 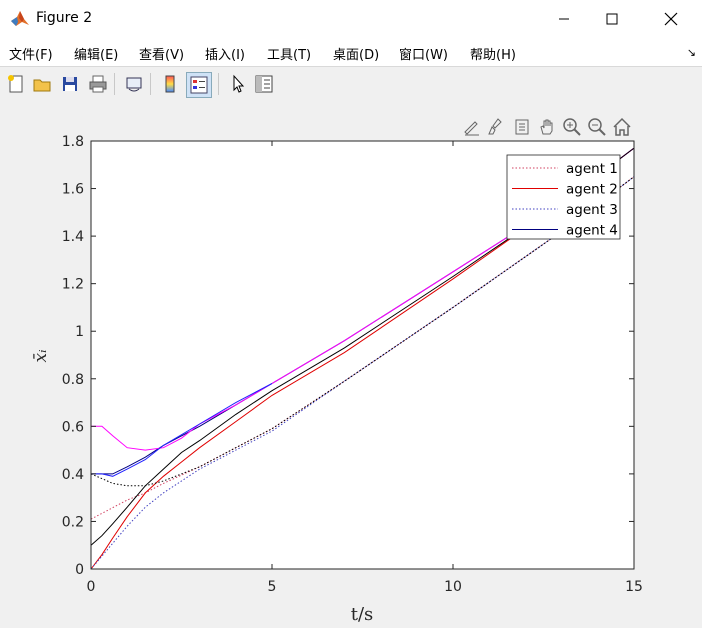 I want to click on menu-file: 文件(F), so click(x=31, y=53).